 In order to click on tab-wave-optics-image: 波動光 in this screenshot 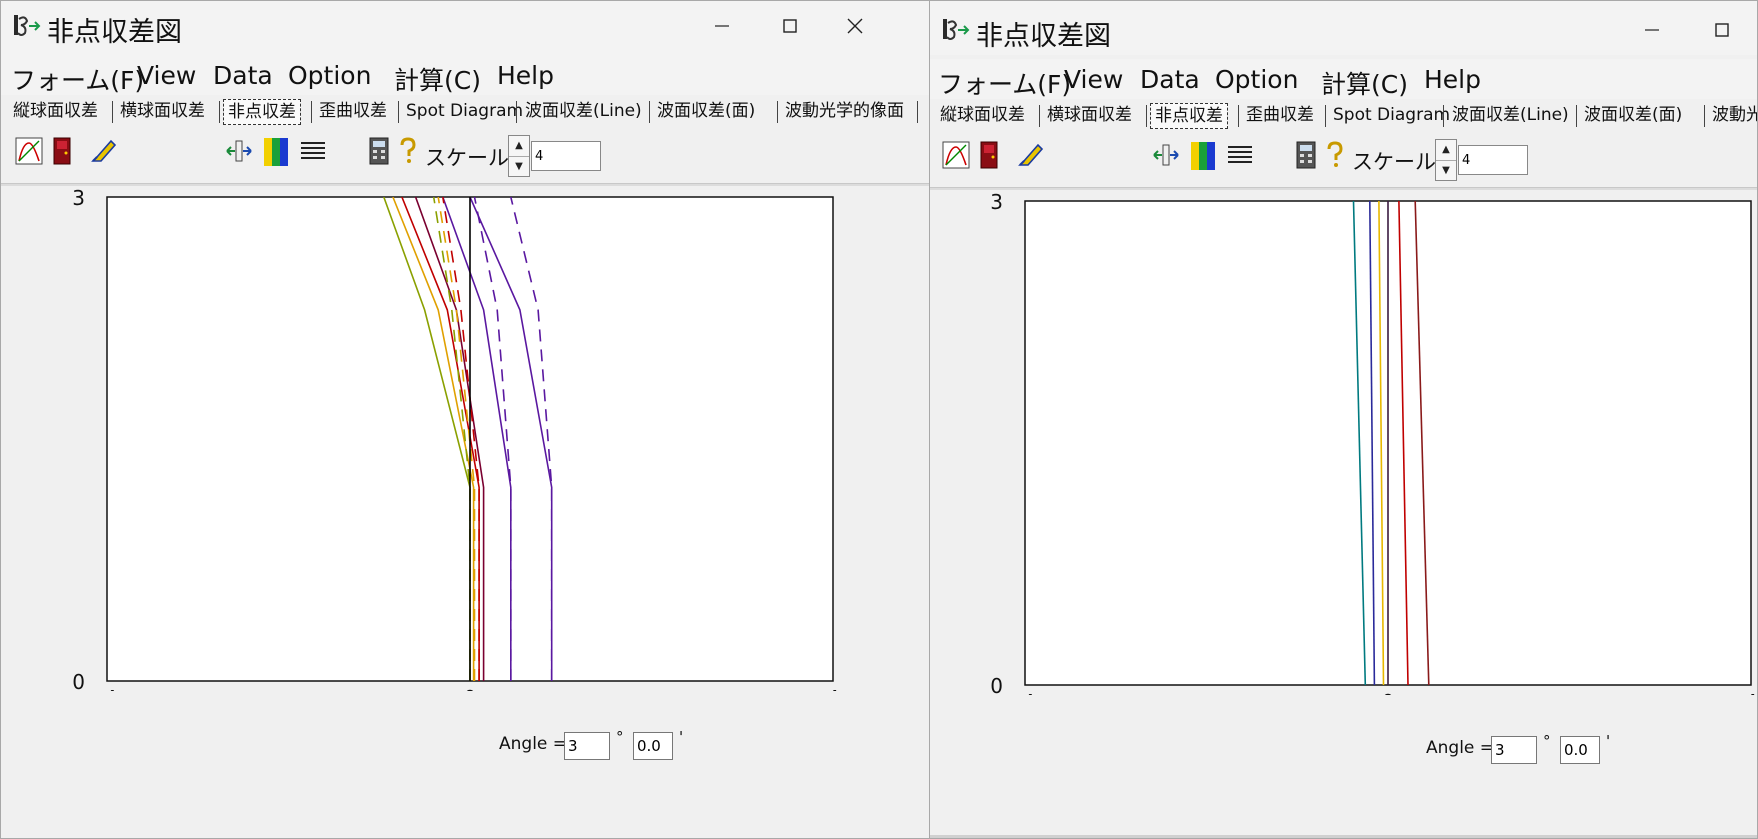, I will do `click(1732, 115)`.